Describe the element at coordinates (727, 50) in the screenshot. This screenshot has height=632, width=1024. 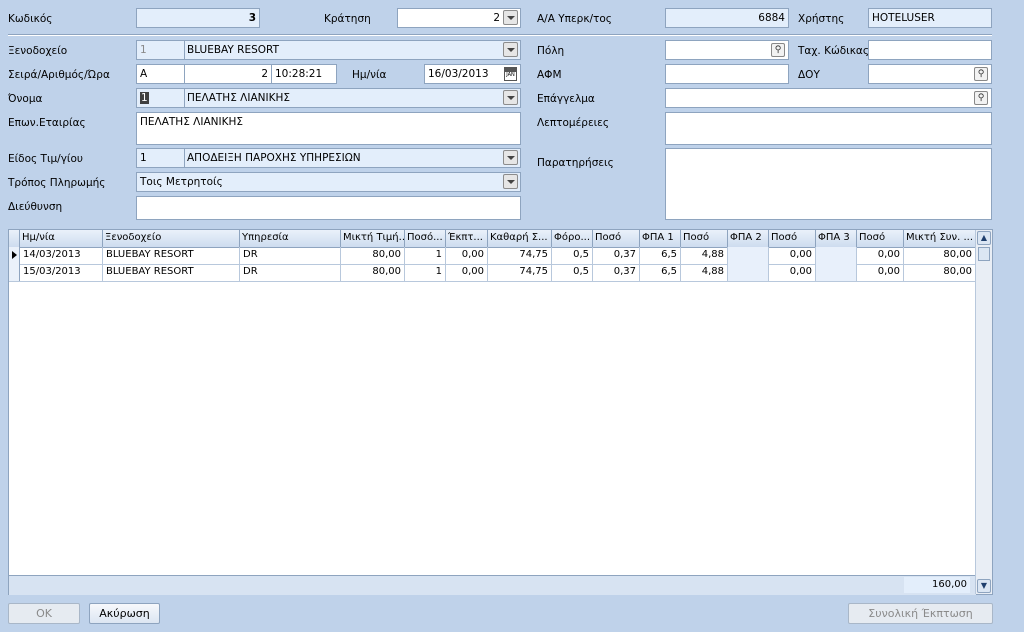
I see `city-field: ⚲` at that location.